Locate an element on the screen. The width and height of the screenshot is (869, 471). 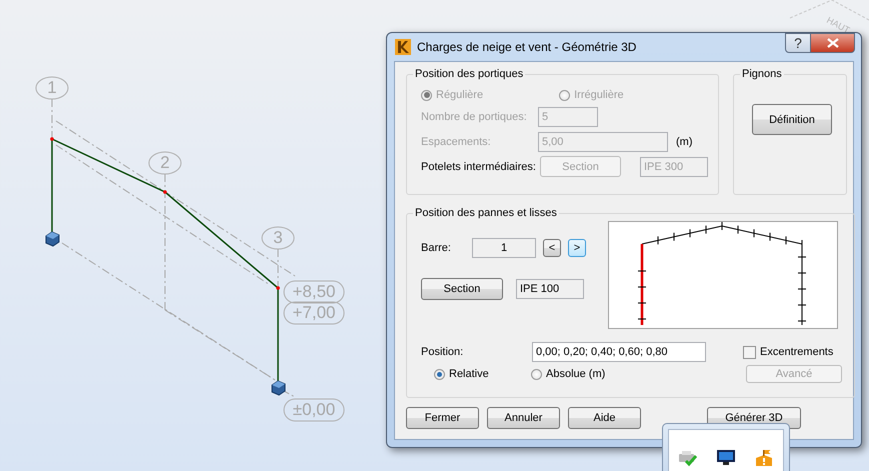
printer-check-icon is located at coordinates (688, 458).